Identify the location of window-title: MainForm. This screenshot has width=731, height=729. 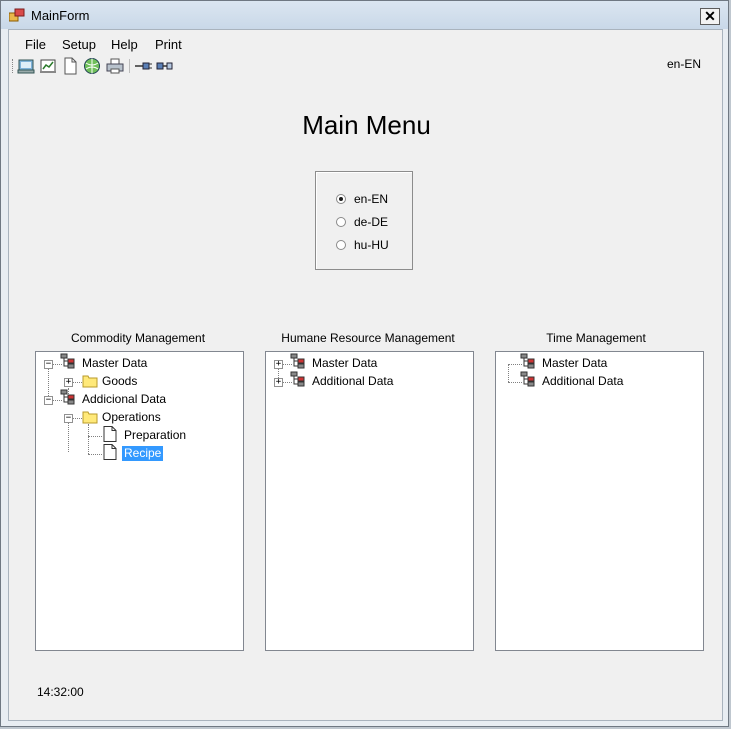
(60, 15).